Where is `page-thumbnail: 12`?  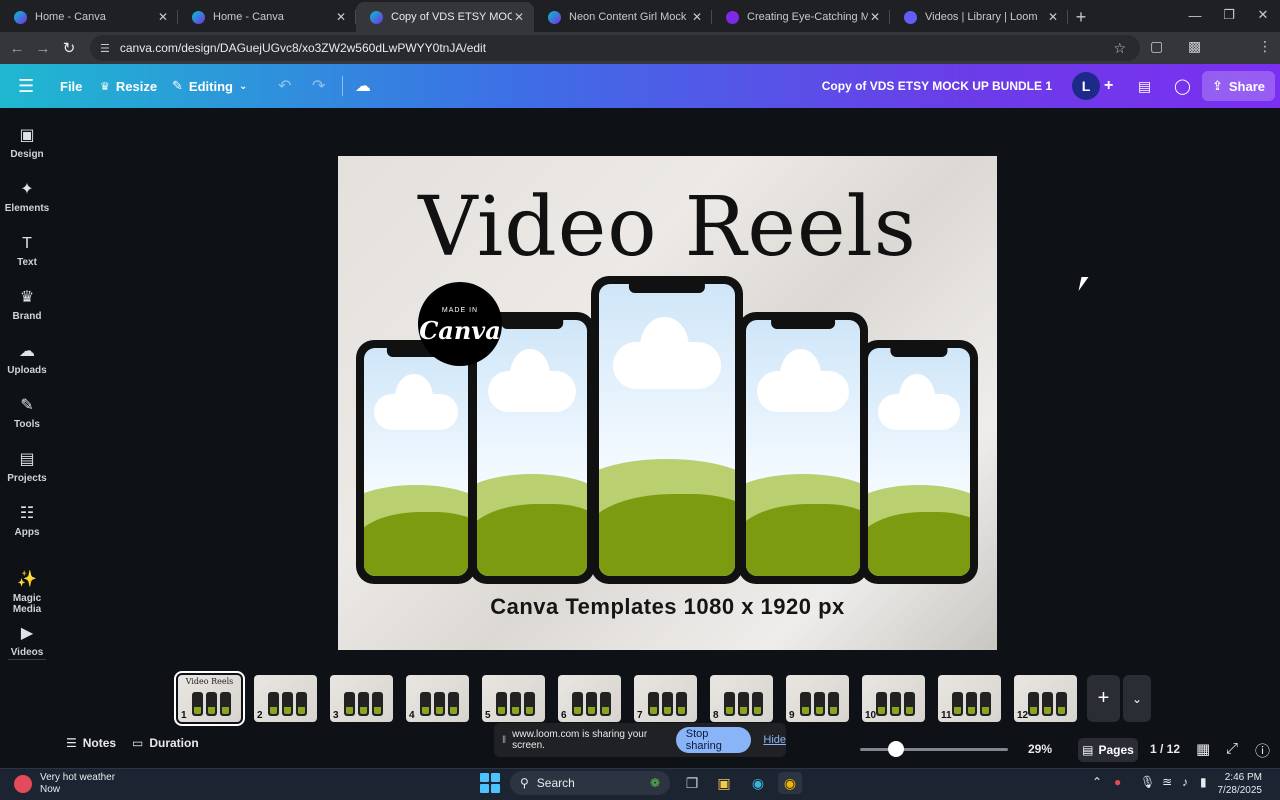
page-thumbnail: 12 is located at coordinates (1045, 698).